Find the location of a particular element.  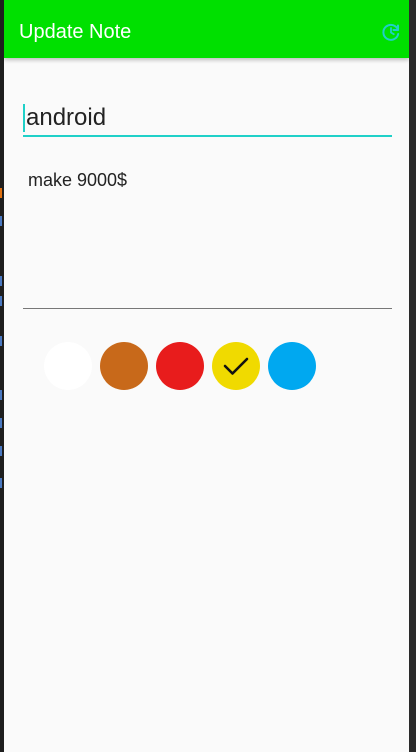

note-title-value: android is located at coordinates (66, 118).